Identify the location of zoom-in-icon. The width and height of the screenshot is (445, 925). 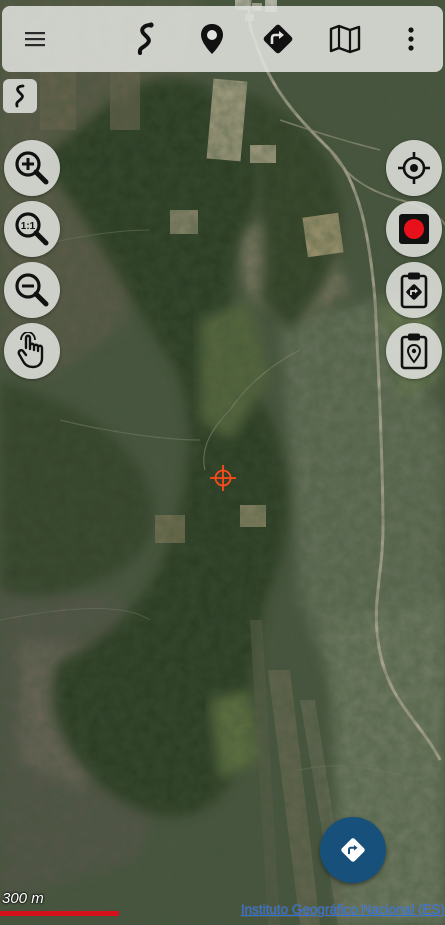
(32, 168).